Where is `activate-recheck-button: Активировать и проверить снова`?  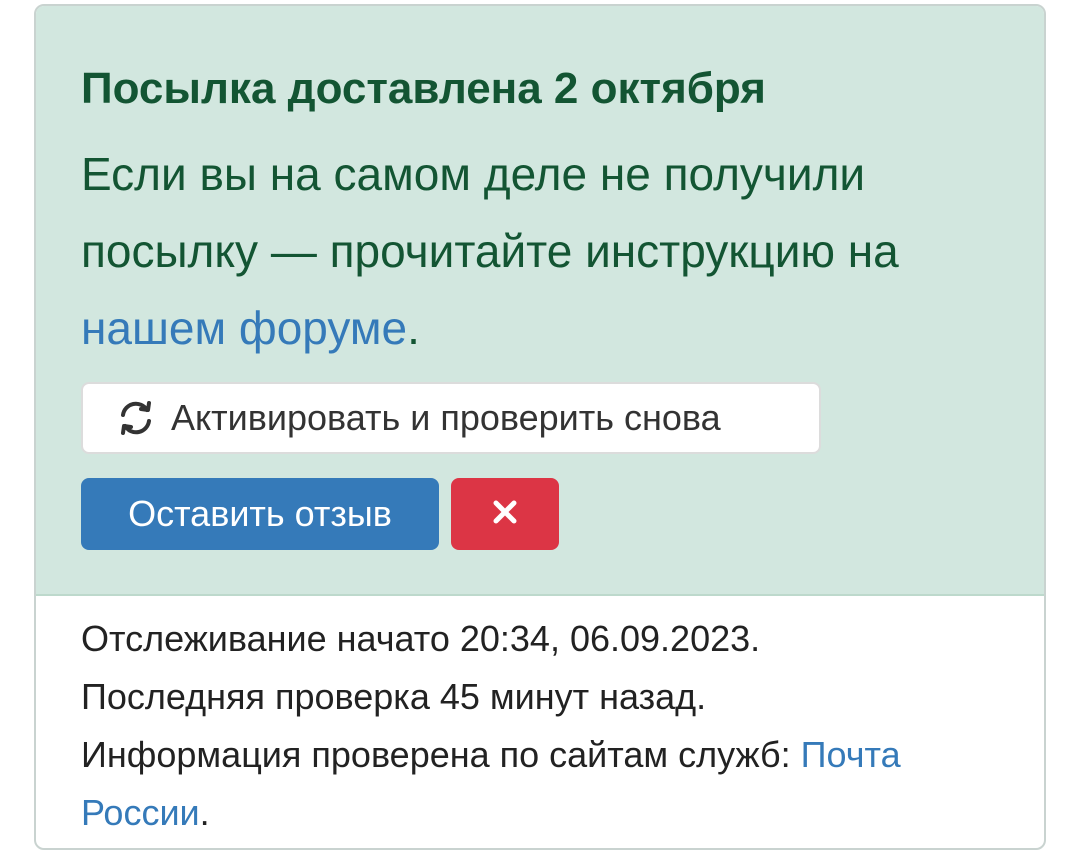 activate-recheck-button: Активировать и проверить снова is located at coordinates (451, 418).